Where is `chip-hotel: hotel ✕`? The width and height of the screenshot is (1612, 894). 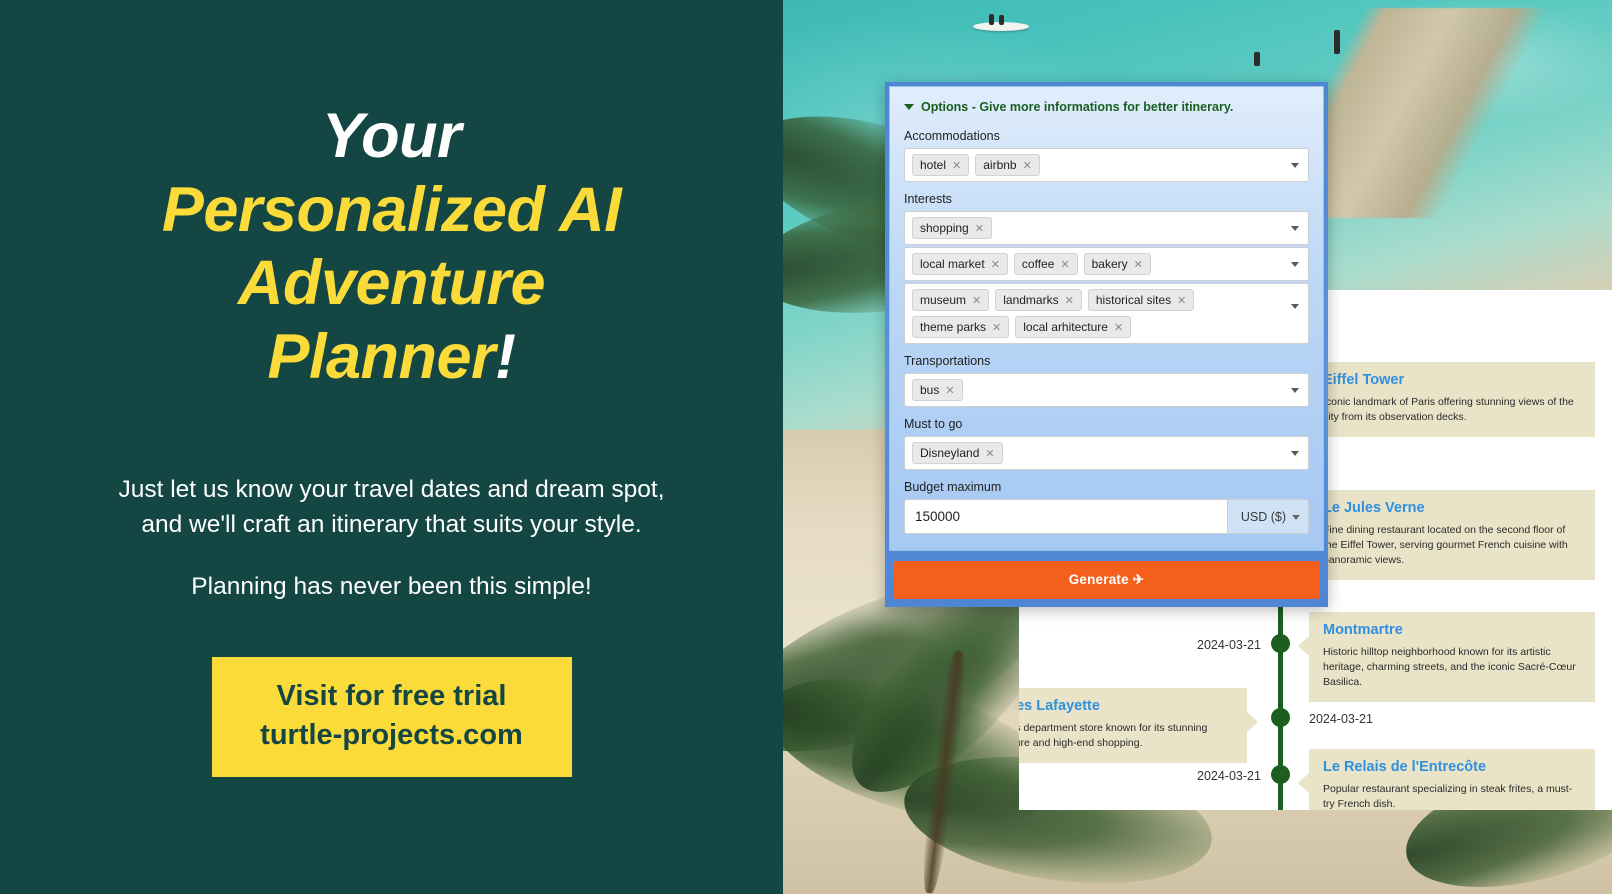
chip-hotel: hotel ✕ is located at coordinates (941, 165).